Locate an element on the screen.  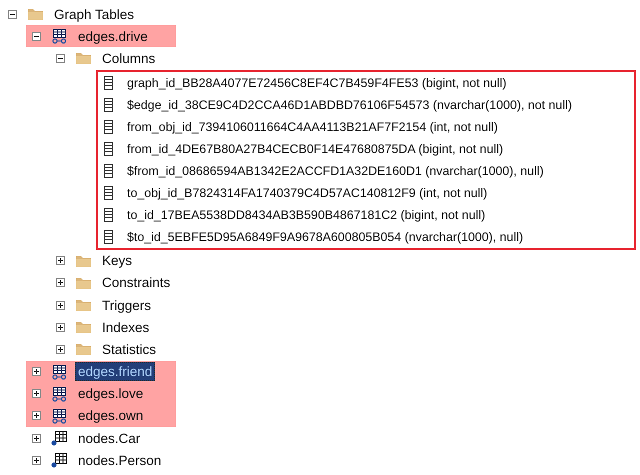
tree-item: Constraints is located at coordinates (115, 283).